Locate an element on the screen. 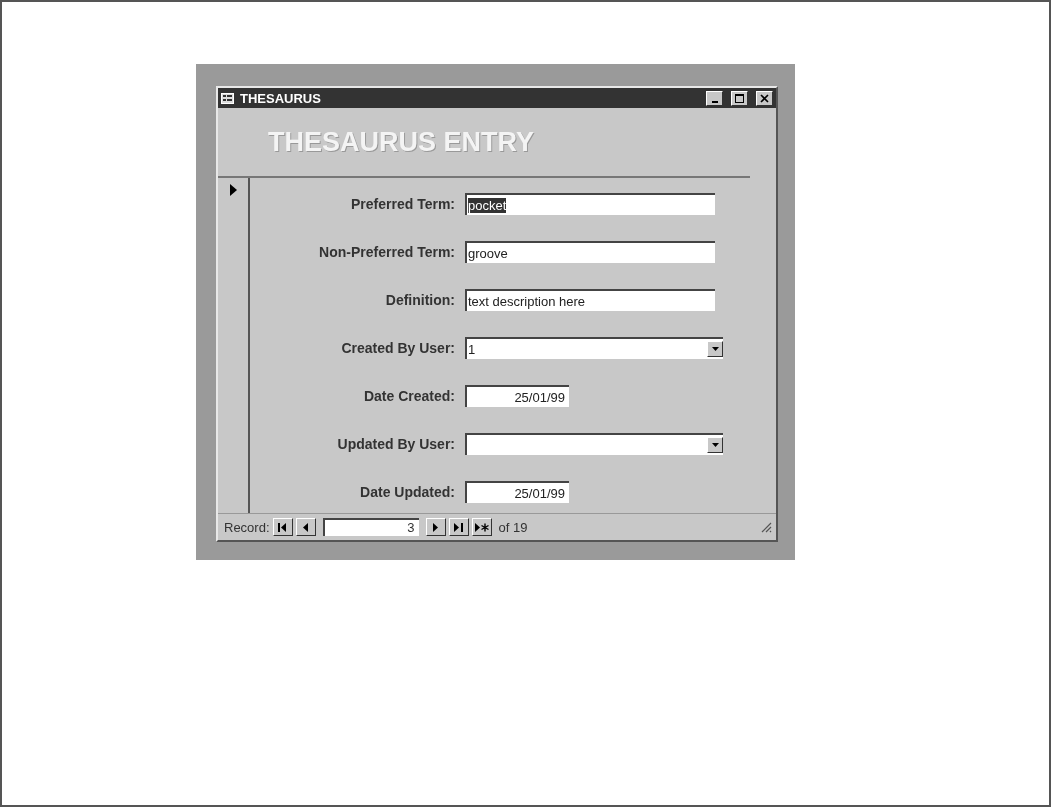 The width and height of the screenshot is (1051, 807). maximize-button is located at coordinates (739, 98).